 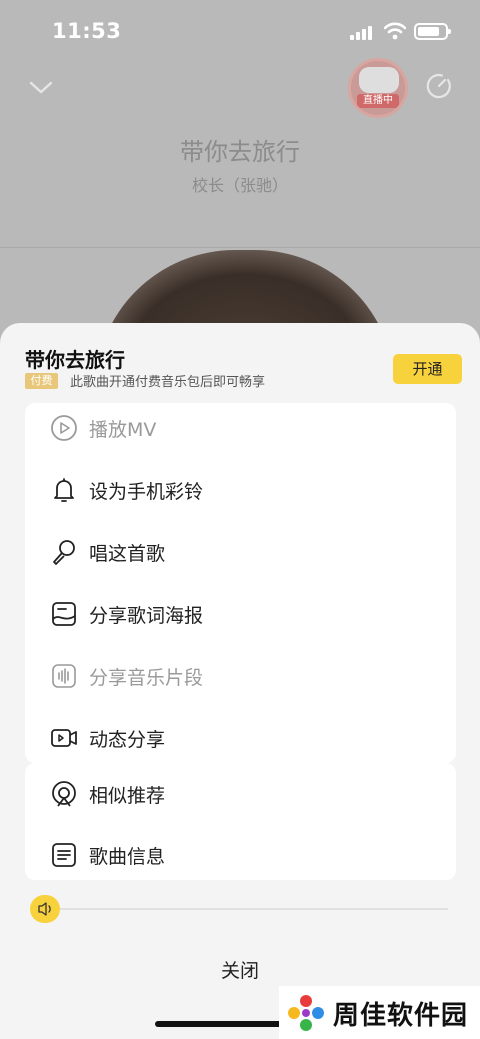 I want to click on paid-note: 此歌曲开通付费音乐包后即可畅享, so click(x=168, y=382).